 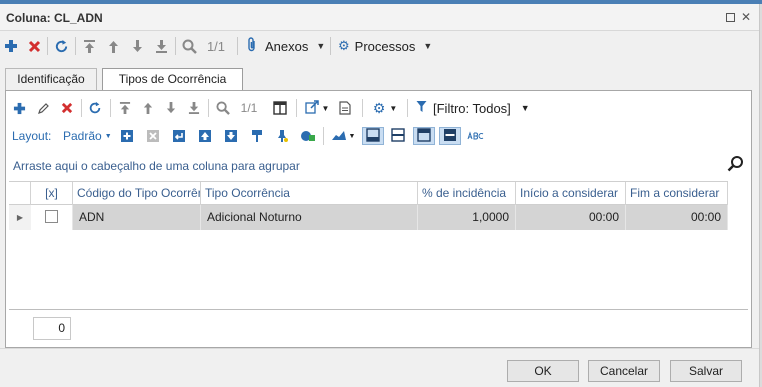 I want to click on row-indicator-header, so click(x=20, y=193).